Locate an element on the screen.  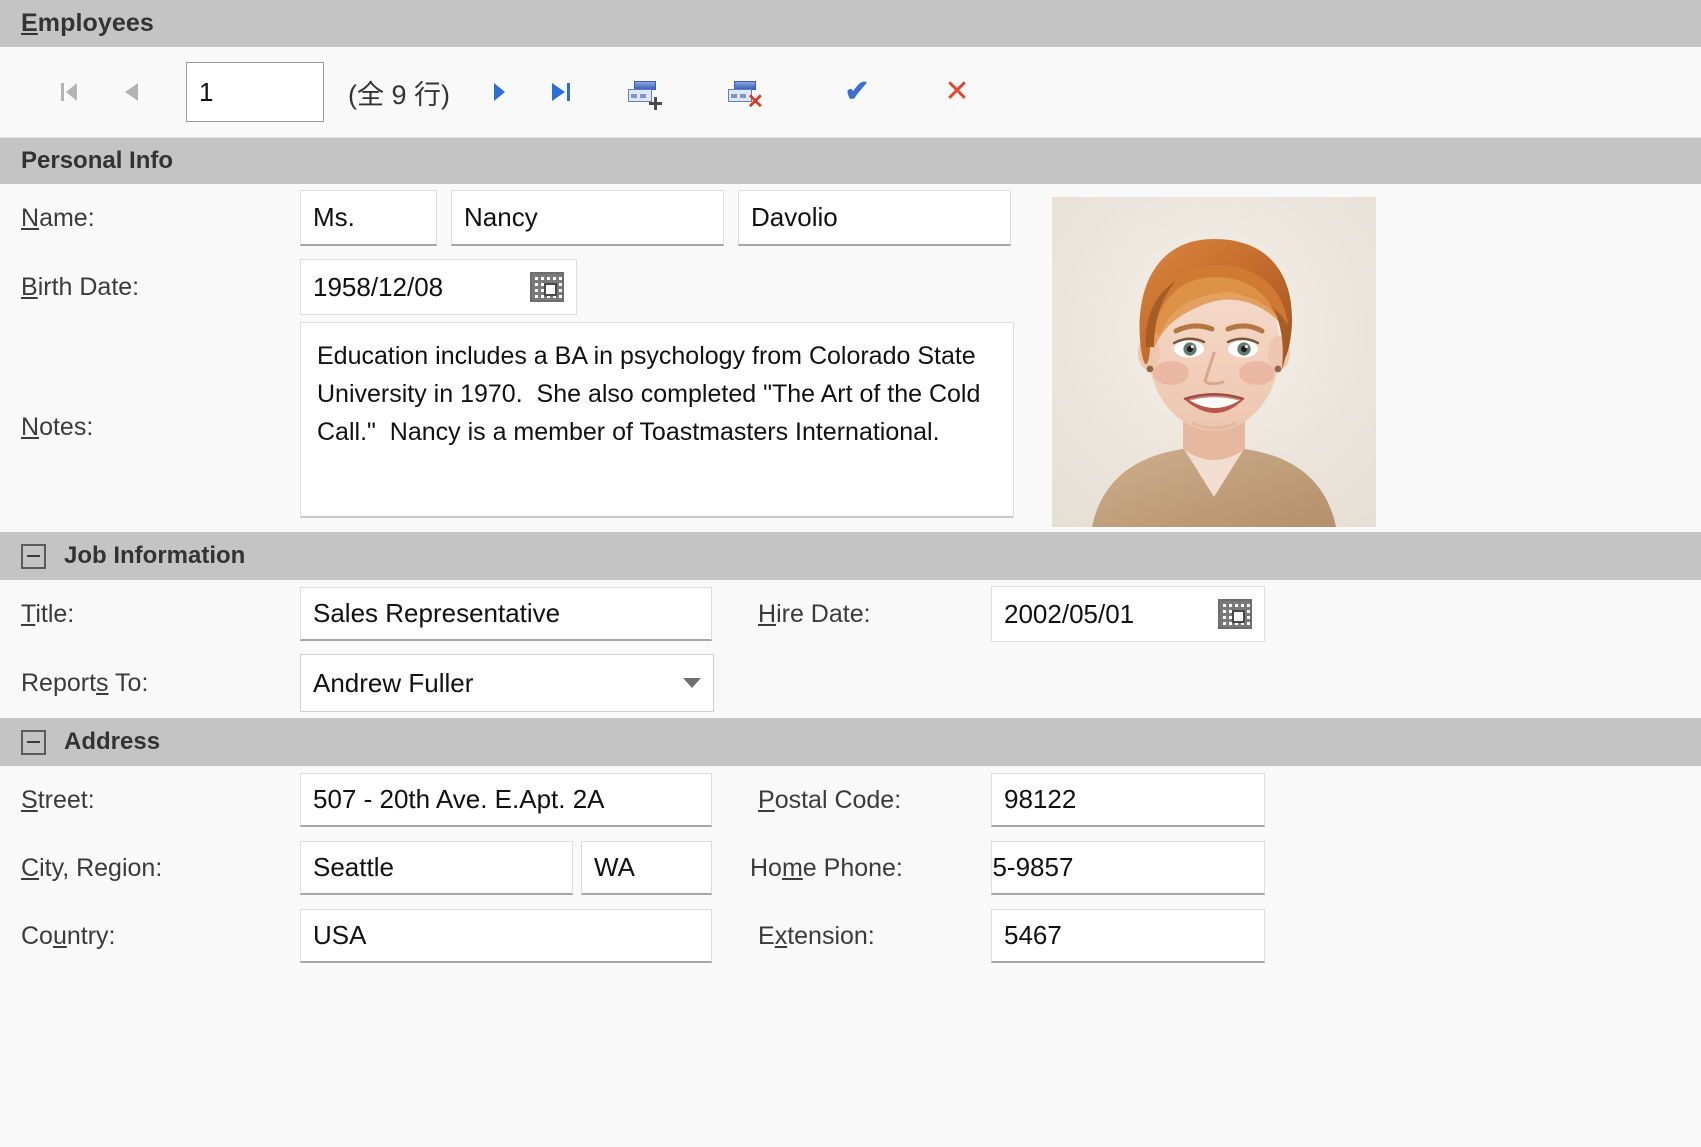
page-title-accelerator: E is located at coordinates (29, 23).